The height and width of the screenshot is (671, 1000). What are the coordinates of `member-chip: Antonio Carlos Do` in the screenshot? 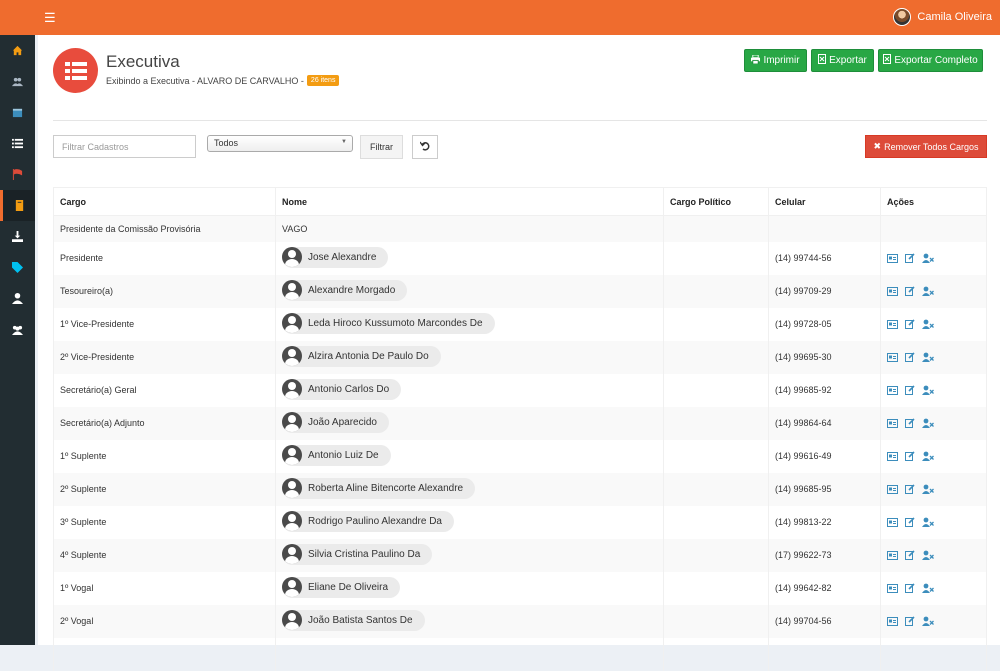 It's located at (342, 389).